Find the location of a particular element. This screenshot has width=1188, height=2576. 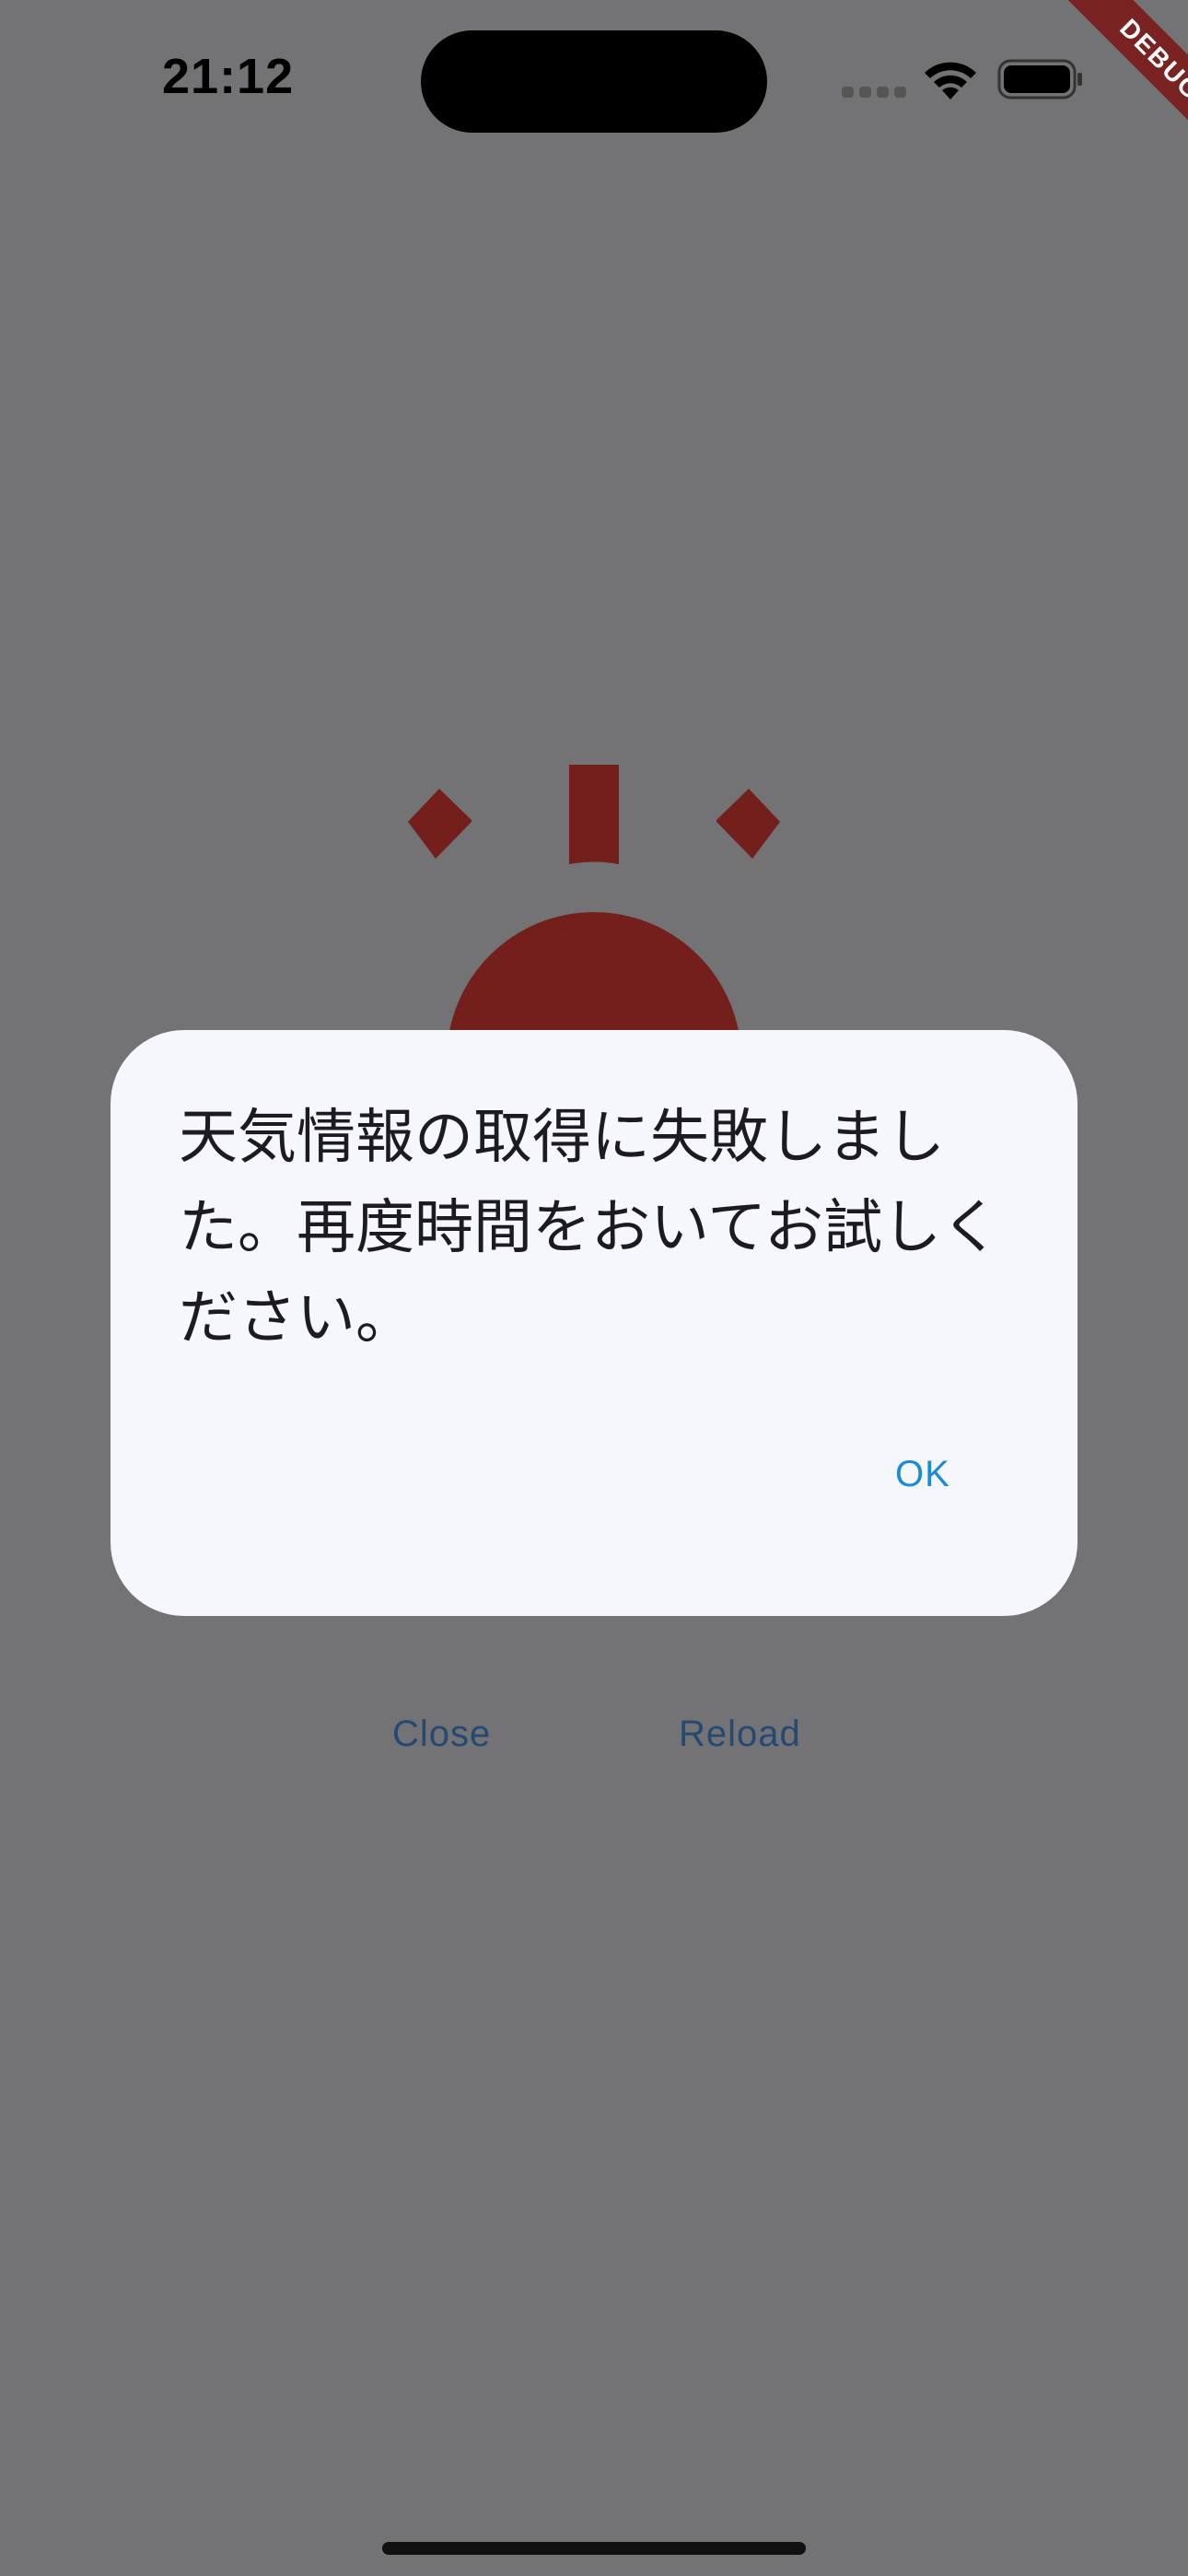

cellular-signal-icon is located at coordinates (874, 93).